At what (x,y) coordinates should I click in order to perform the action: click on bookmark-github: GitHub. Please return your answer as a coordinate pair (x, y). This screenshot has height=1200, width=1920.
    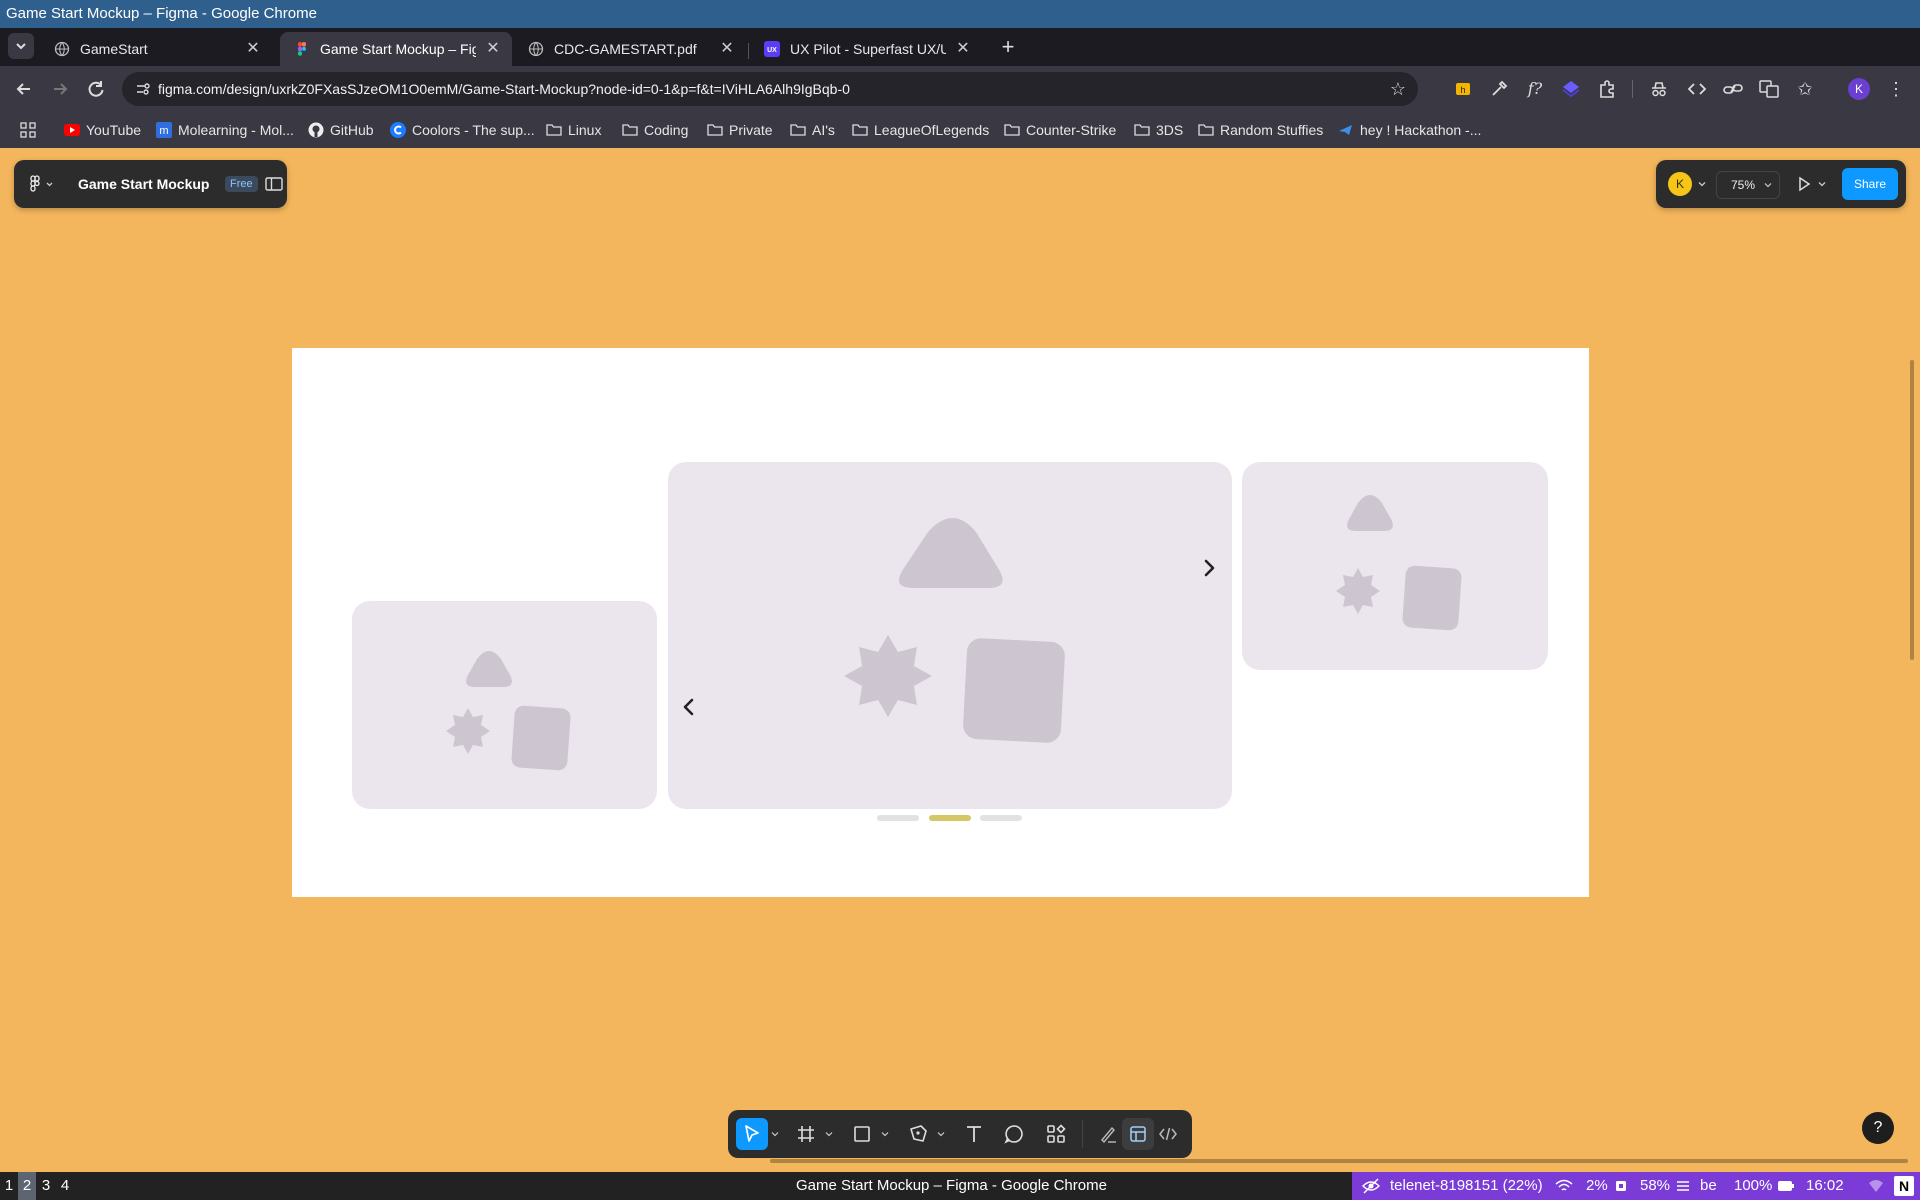
    Looking at the image, I should click on (341, 130).